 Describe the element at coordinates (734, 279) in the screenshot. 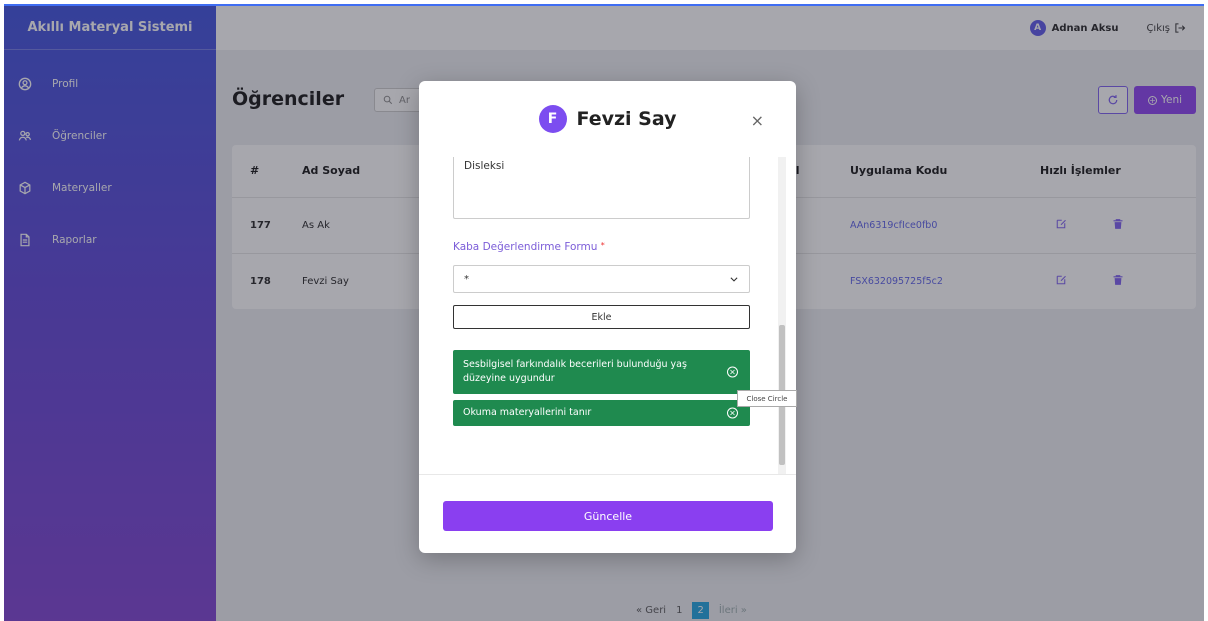

I see `chevron-down-icon` at that location.